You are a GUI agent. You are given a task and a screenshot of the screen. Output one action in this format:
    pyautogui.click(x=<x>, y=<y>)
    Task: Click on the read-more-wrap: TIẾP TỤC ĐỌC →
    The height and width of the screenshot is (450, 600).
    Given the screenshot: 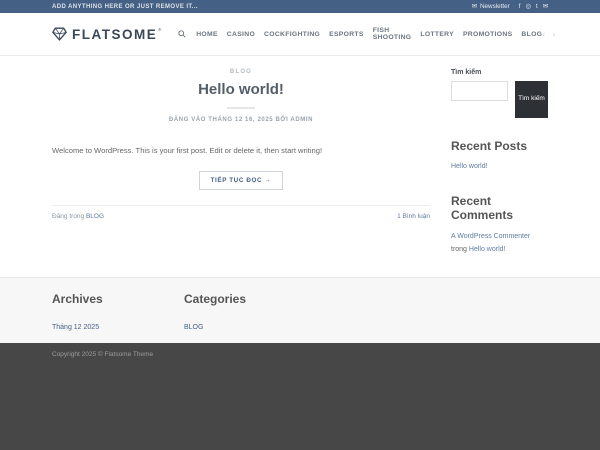 What is the action you would take?
    pyautogui.click(x=241, y=180)
    